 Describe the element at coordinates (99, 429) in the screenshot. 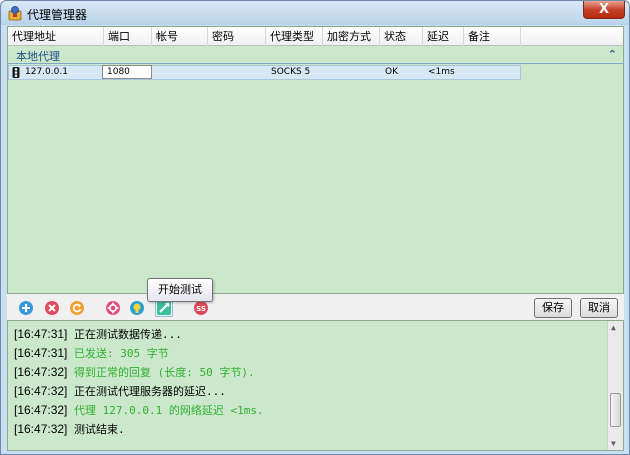

I see `log-message: 测试结束.` at that location.